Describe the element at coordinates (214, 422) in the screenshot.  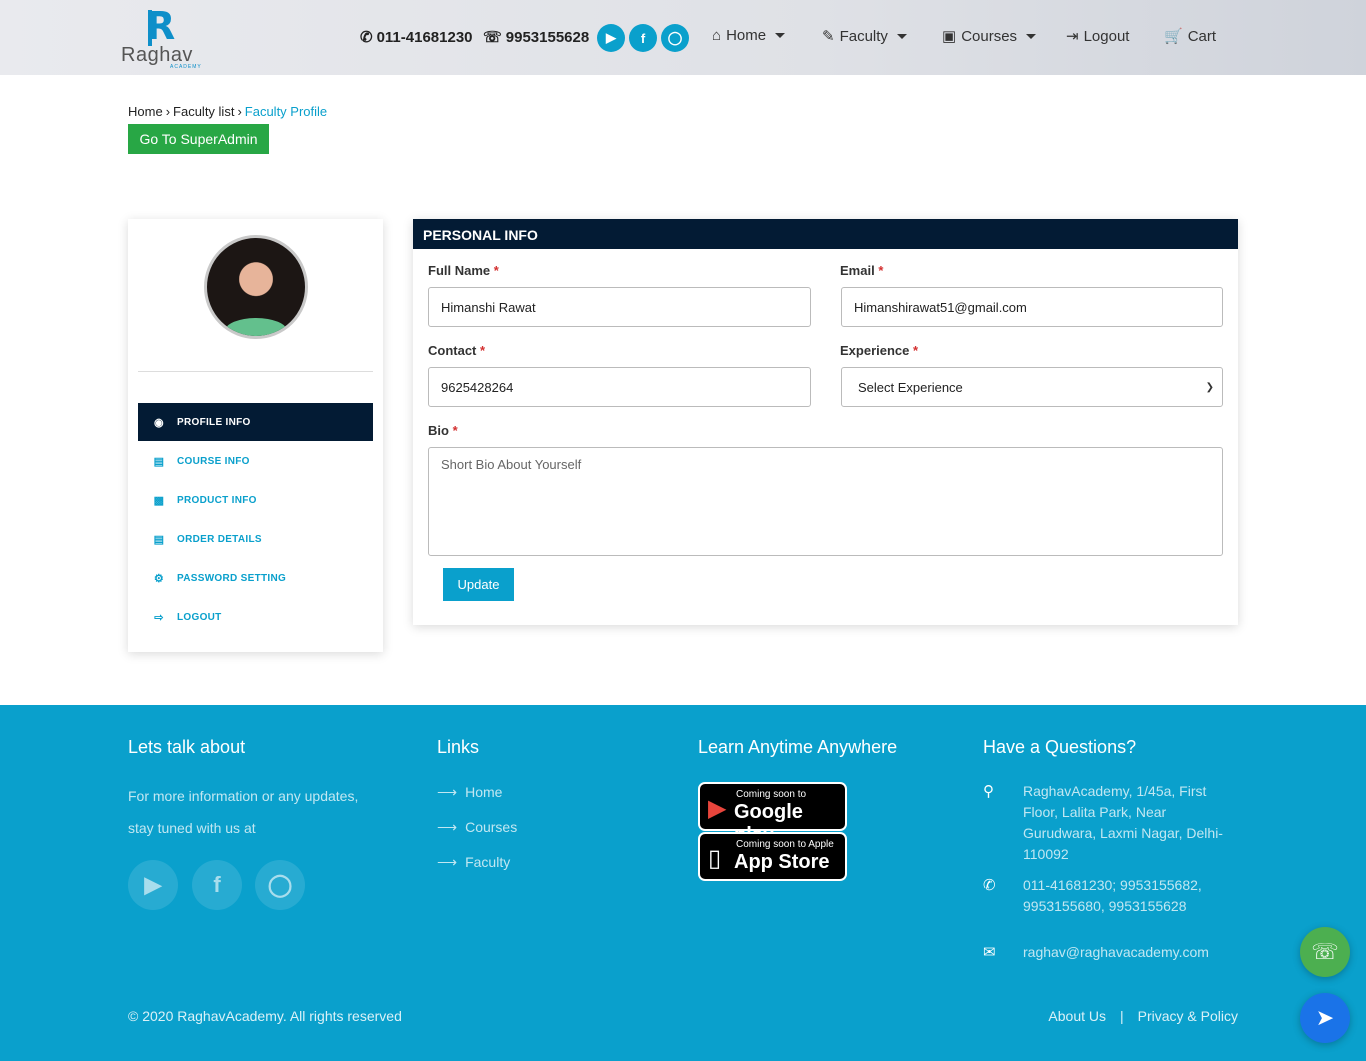
I see `sidebar-item-label: PROFILE INFO` at that location.